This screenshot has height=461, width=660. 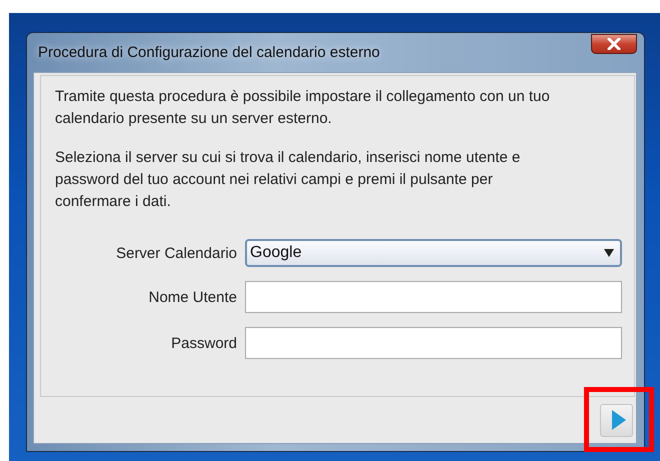 I want to click on instruction-text: Seleziona il server su cui si trova il calendario, inserisci nome utente e password del tuo account nei relativi campi e premi il pulsante per confermare i dati., so click(x=288, y=180).